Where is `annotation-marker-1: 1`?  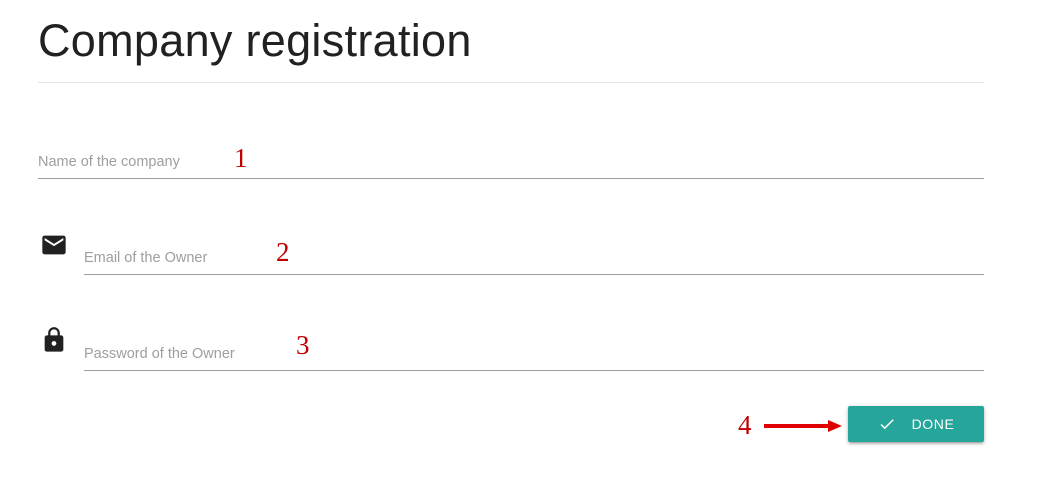 annotation-marker-1: 1 is located at coordinates (241, 158).